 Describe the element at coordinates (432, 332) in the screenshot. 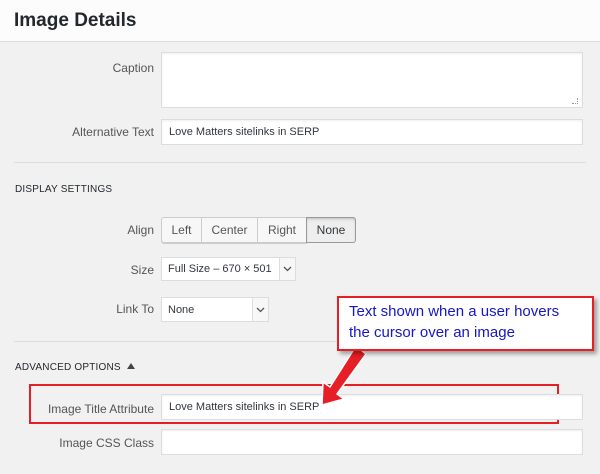

I see `annotation-line-2: the cursor over an image` at that location.